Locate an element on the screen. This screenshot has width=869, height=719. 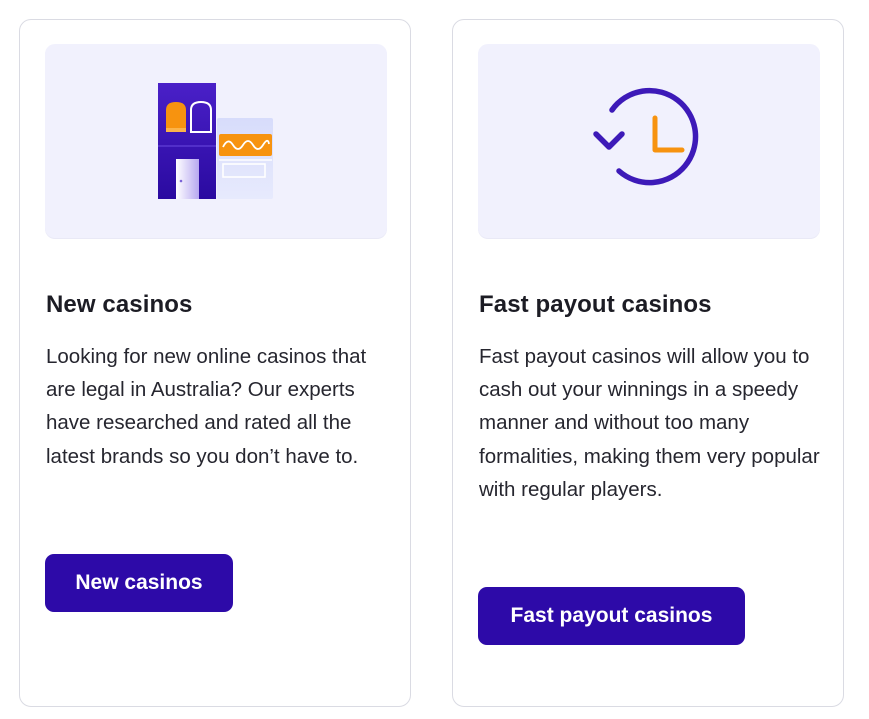
casino-building-icon is located at coordinates (215, 141).